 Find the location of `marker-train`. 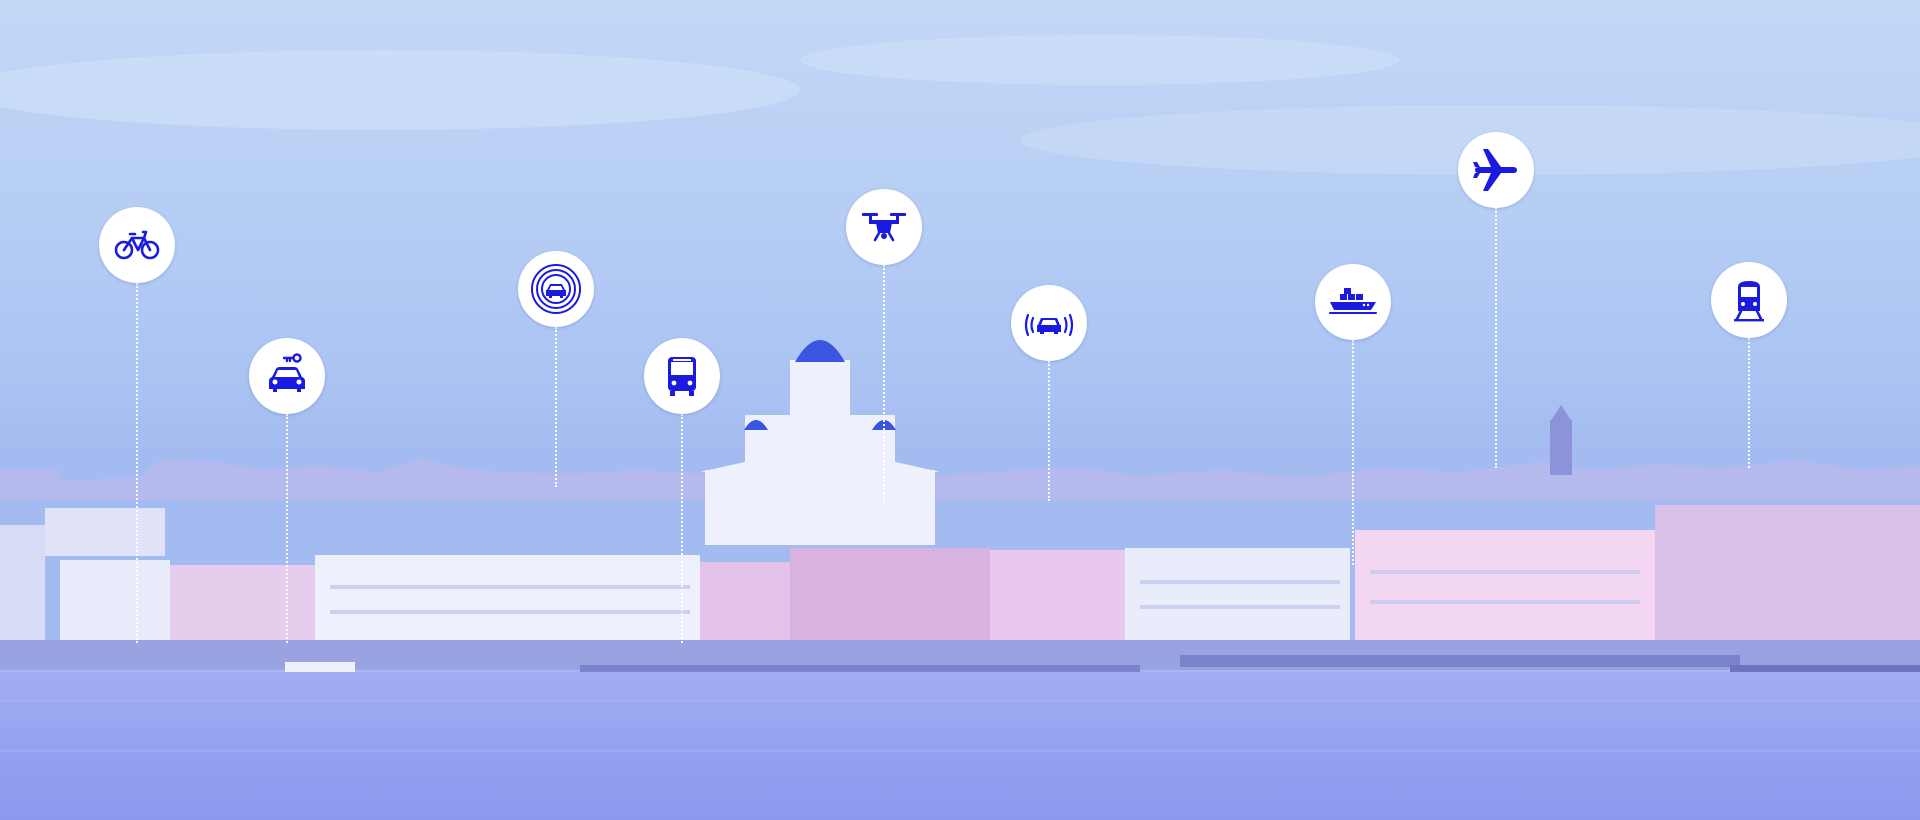

marker-train is located at coordinates (1749, 300).